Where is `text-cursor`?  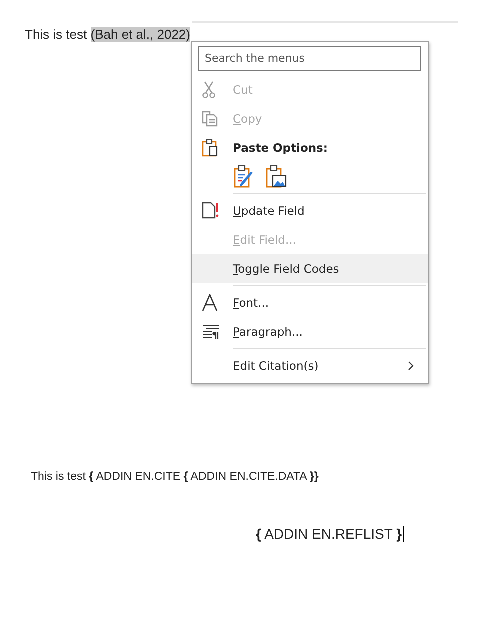 text-cursor is located at coordinates (403, 534).